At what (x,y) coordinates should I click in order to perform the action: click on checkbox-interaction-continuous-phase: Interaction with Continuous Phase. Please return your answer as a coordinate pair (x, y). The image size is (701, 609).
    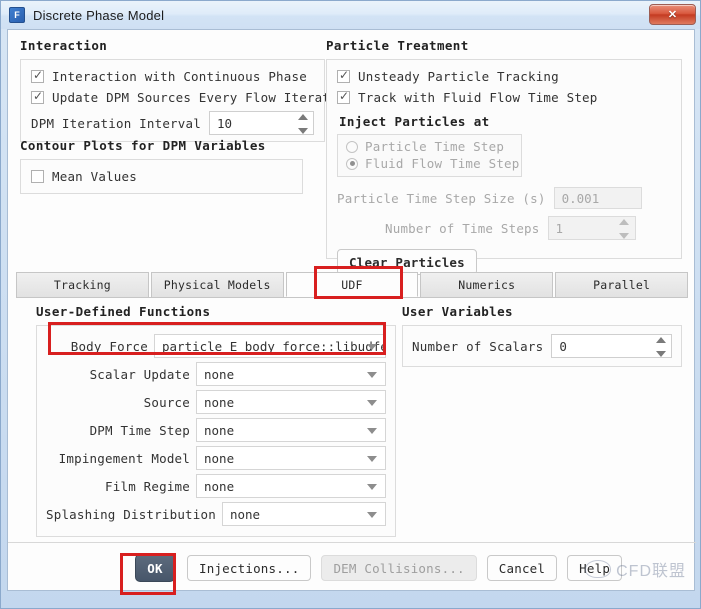
    Looking at the image, I should click on (172, 76).